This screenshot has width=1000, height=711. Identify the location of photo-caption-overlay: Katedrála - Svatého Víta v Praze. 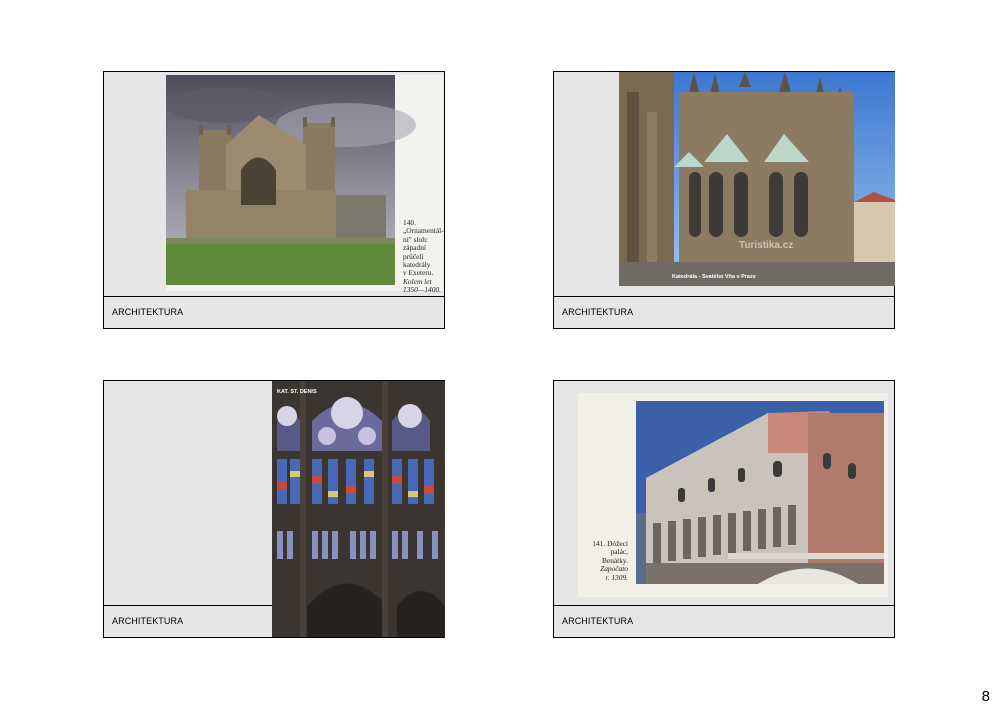
(714, 277).